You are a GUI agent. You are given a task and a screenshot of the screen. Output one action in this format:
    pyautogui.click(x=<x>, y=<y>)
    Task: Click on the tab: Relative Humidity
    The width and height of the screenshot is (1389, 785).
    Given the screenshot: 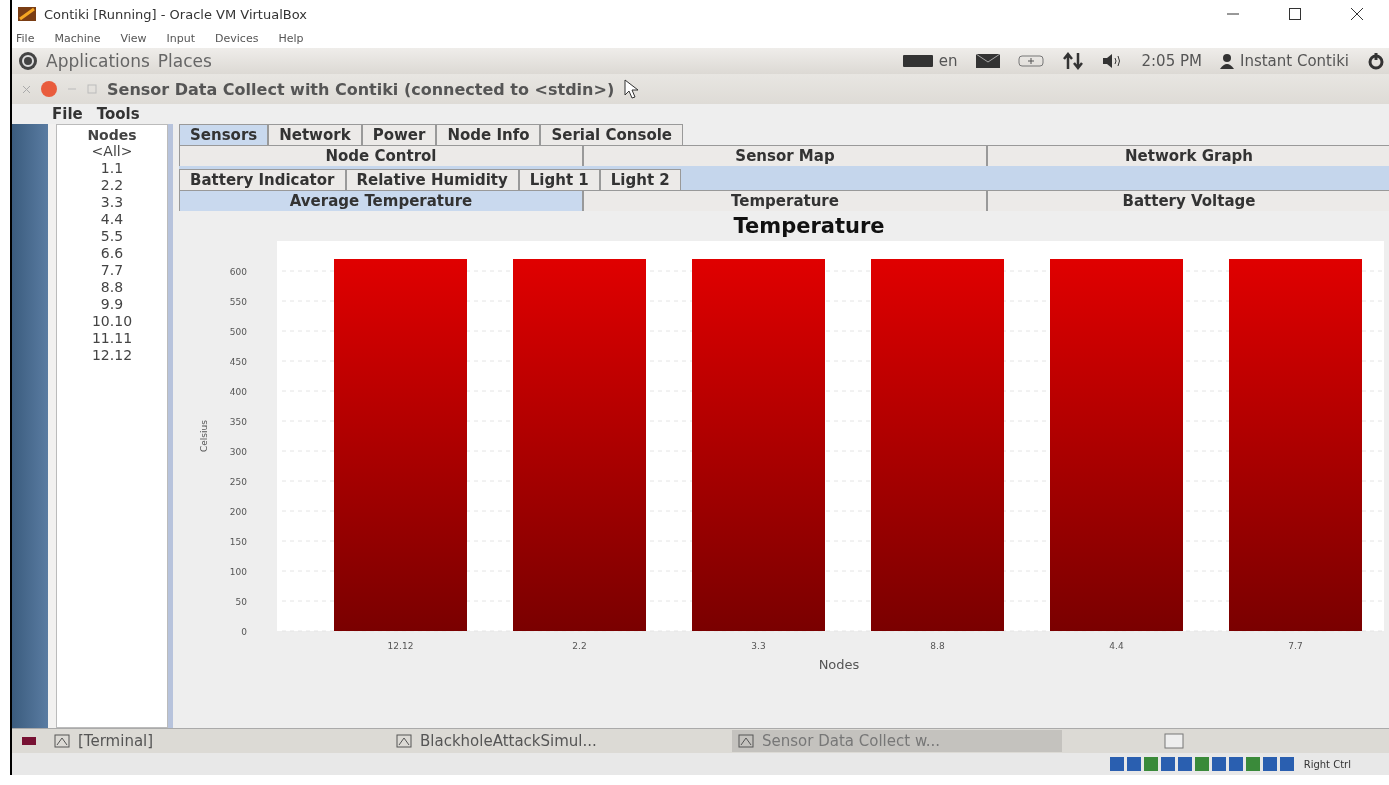 What is the action you would take?
    pyautogui.click(x=432, y=179)
    